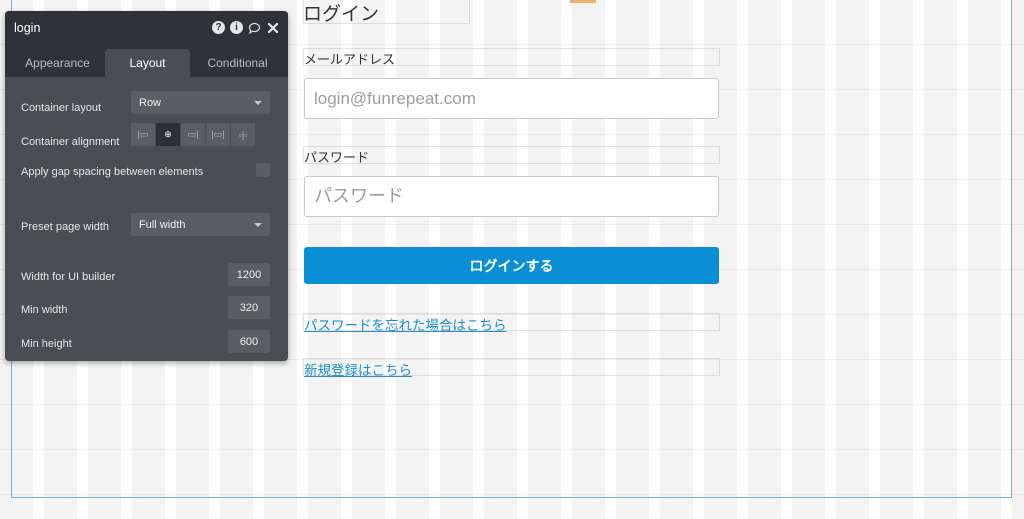 Image resolution: width=1024 pixels, height=519 pixels. What do you see at coordinates (200, 102) in the screenshot?
I see `container-layout-select: Row` at bounding box center [200, 102].